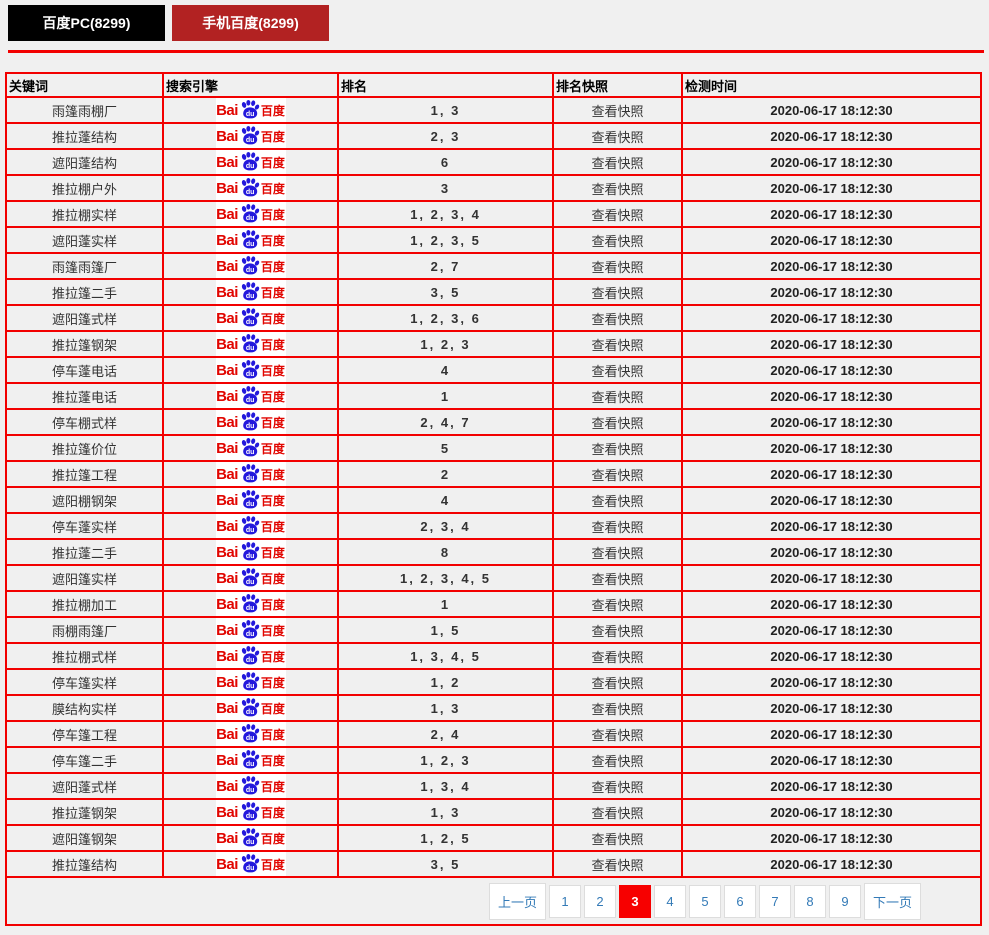 Image resolution: width=989 pixels, height=935 pixels. Describe the element at coordinates (670, 901) in the screenshot. I see `page-button-4: 4` at that location.